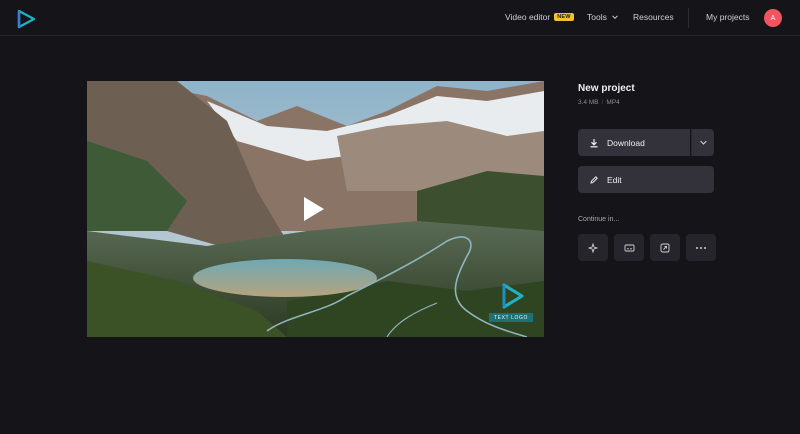 The width and height of the screenshot is (800, 434). I want to click on tool-resize-button, so click(665, 247).